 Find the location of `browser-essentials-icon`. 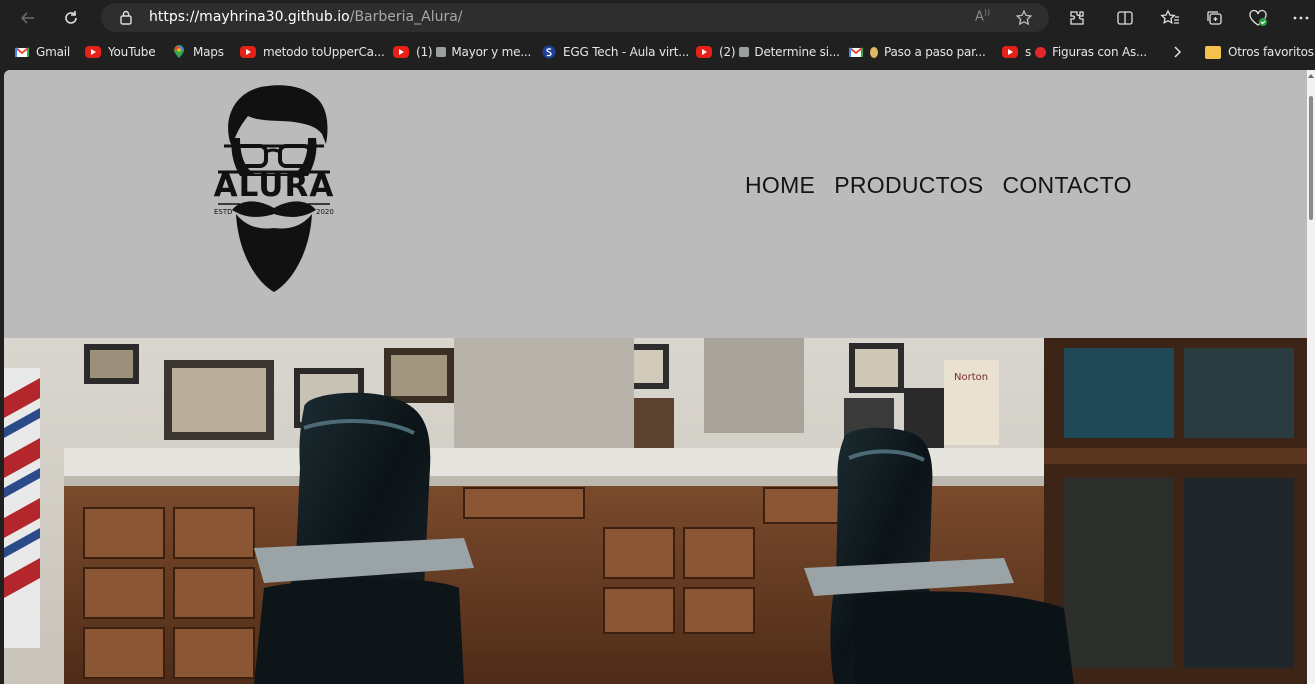

browser-essentials-icon is located at coordinates (1258, 17).